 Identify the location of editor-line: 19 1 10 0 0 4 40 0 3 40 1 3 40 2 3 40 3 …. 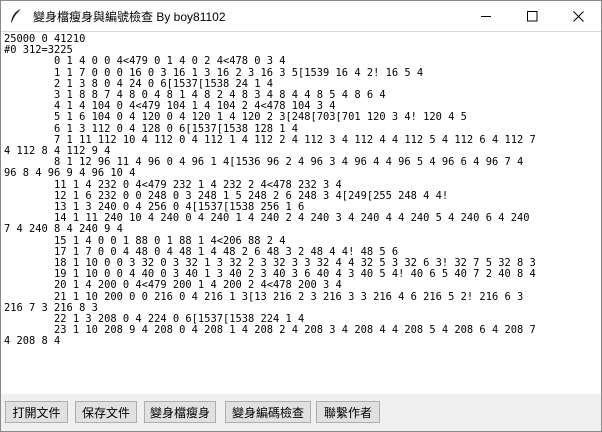
(270, 274).